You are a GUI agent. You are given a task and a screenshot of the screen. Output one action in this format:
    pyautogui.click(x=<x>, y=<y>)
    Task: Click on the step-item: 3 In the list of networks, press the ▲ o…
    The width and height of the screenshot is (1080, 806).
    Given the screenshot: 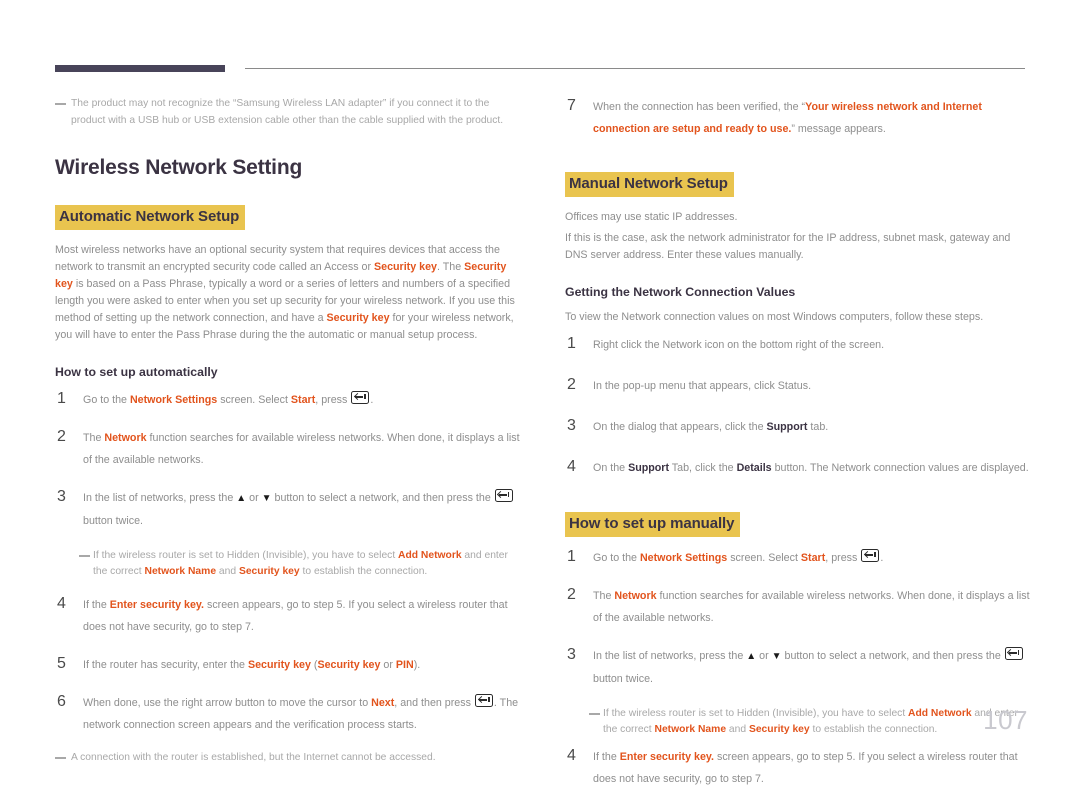 What is the action you would take?
    pyautogui.click(x=290, y=509)
    